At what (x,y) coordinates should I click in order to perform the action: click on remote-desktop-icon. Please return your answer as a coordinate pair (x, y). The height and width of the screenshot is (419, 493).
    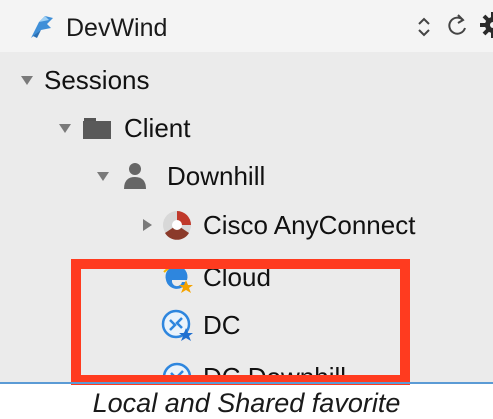
    Looking at the image, I should click on (177, 372).